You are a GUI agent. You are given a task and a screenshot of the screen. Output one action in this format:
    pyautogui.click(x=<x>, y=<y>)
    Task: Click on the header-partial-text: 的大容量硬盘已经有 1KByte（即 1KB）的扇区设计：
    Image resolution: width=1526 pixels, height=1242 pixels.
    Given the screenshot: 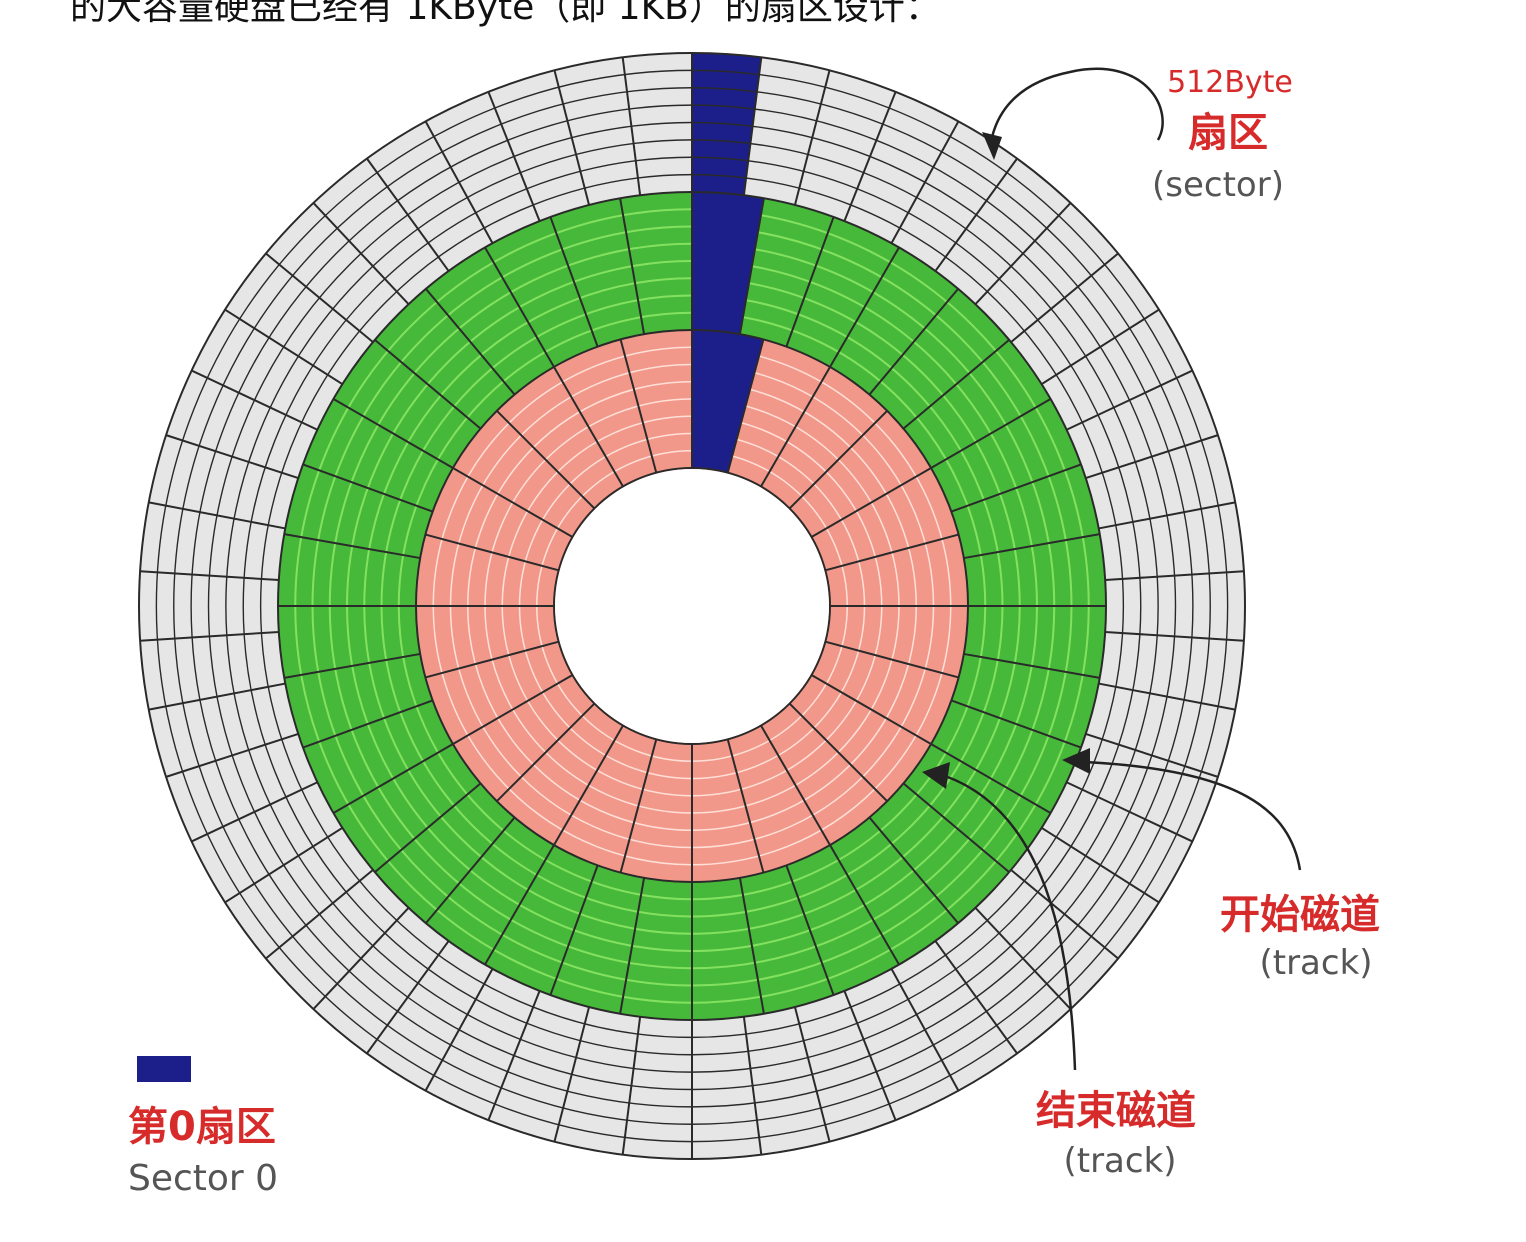 What is the action you would take?
    pyautogui.click(x=505, y=14)
    